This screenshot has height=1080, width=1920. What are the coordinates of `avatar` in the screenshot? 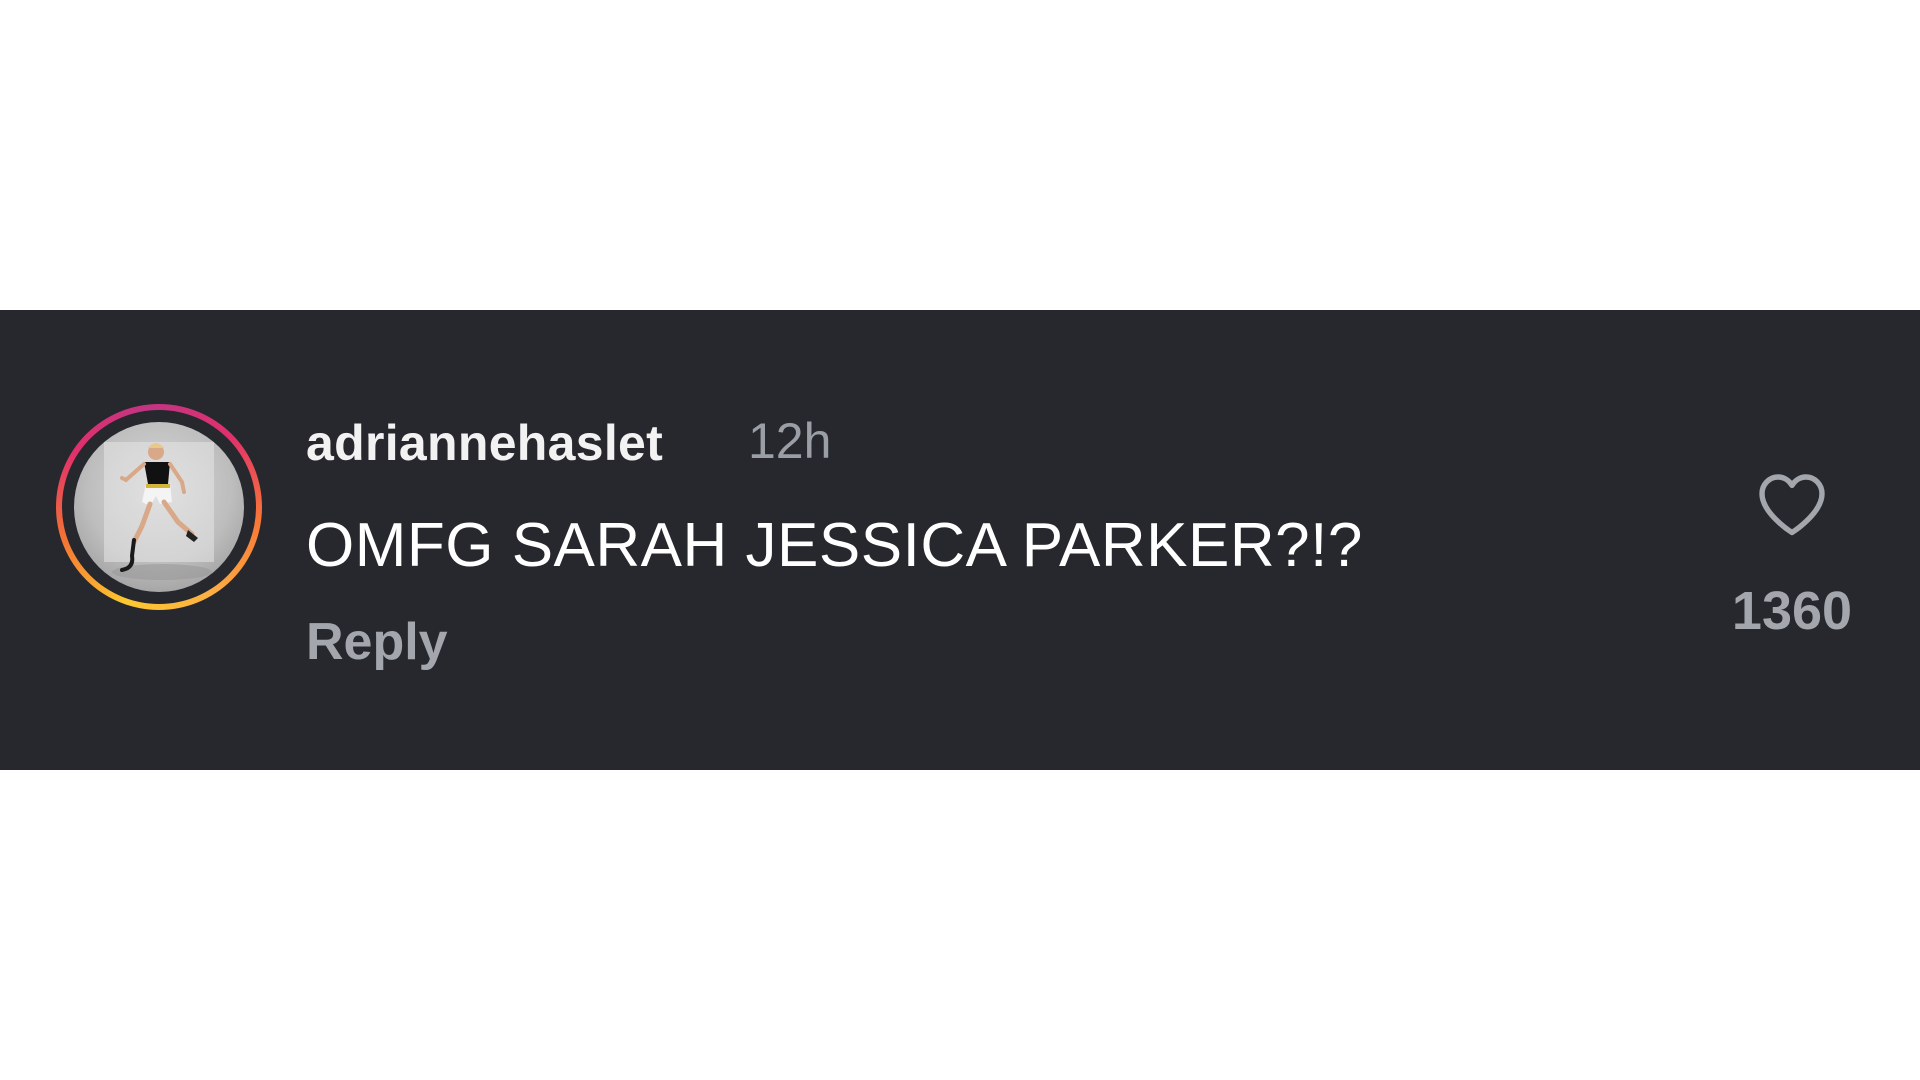 It's located at (159, 507).